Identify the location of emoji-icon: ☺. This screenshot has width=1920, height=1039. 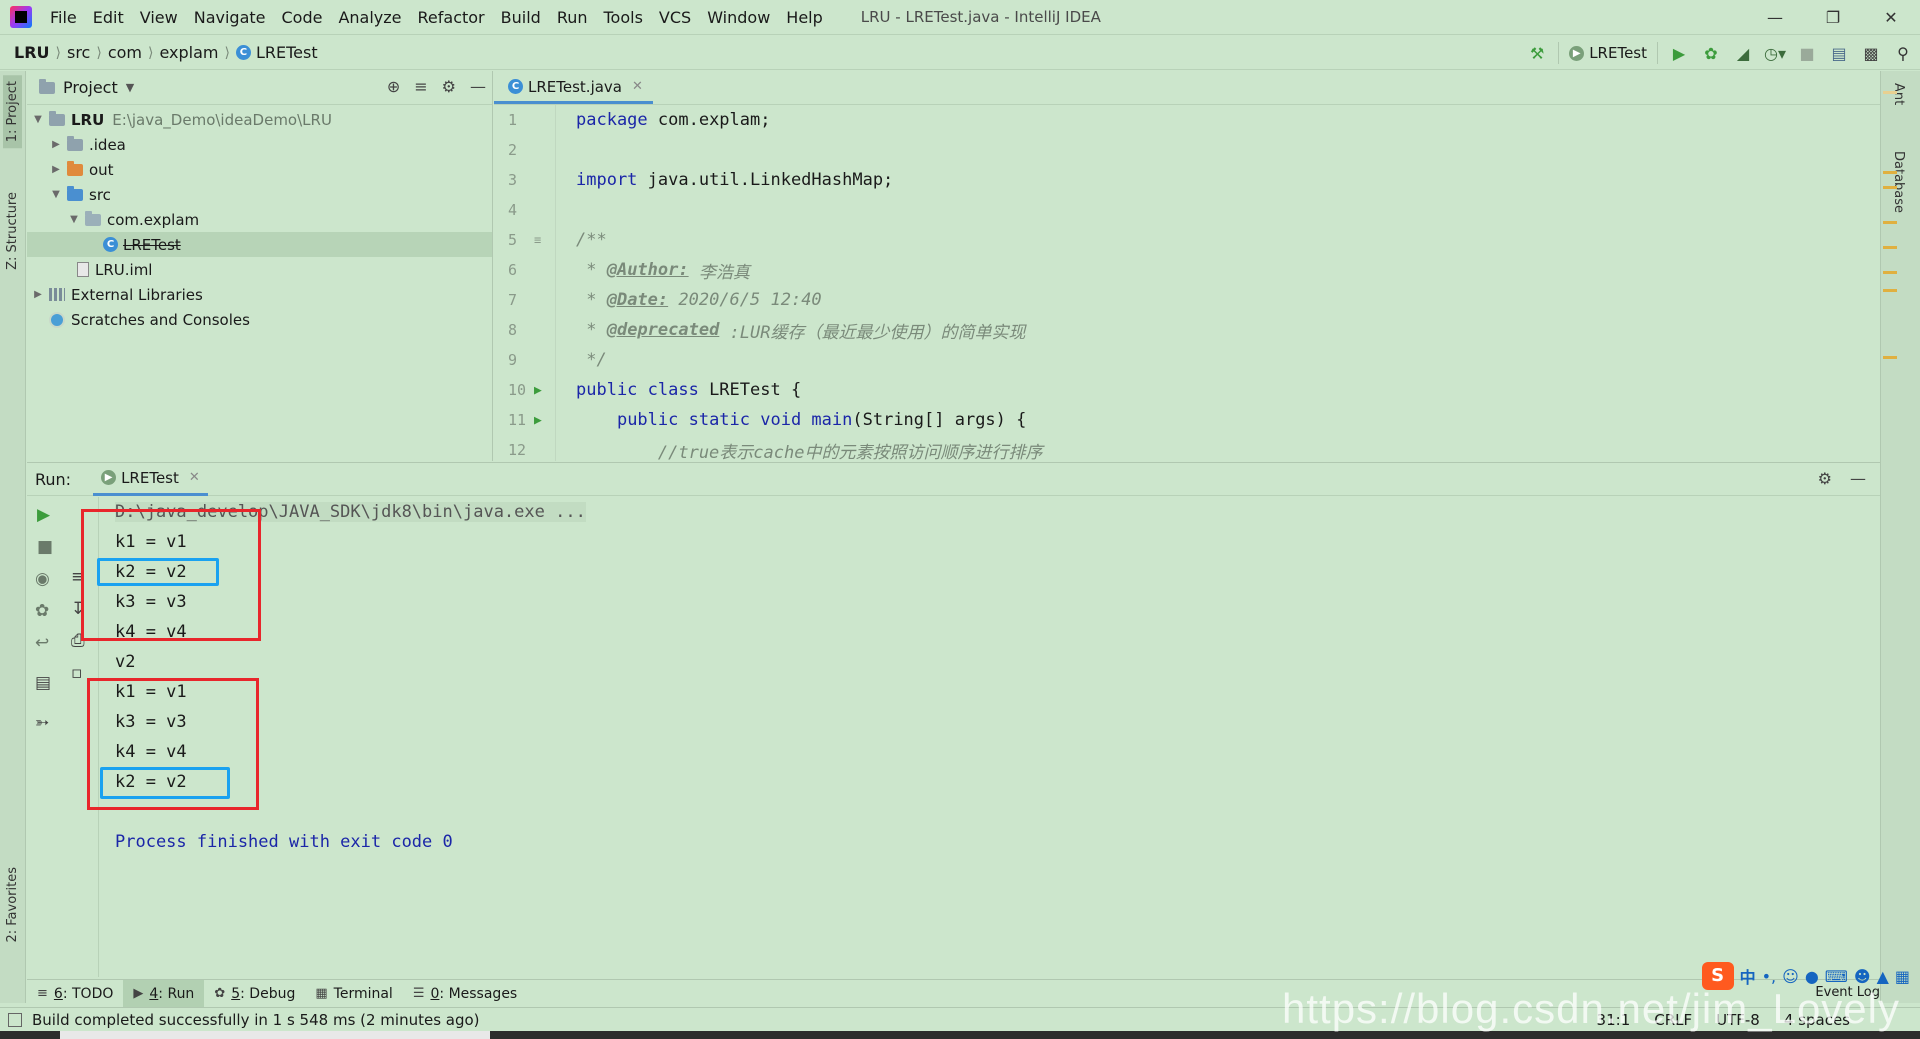
(1790, 976).